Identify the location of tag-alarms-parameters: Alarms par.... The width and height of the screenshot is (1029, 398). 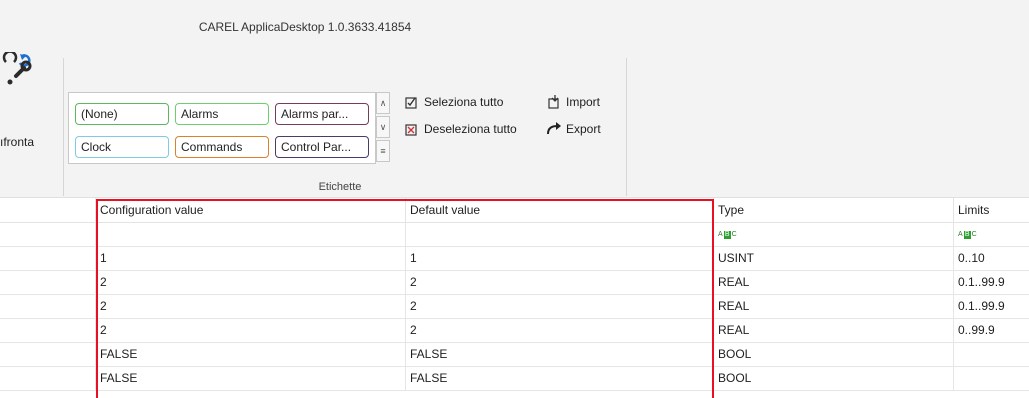
(322, 114).